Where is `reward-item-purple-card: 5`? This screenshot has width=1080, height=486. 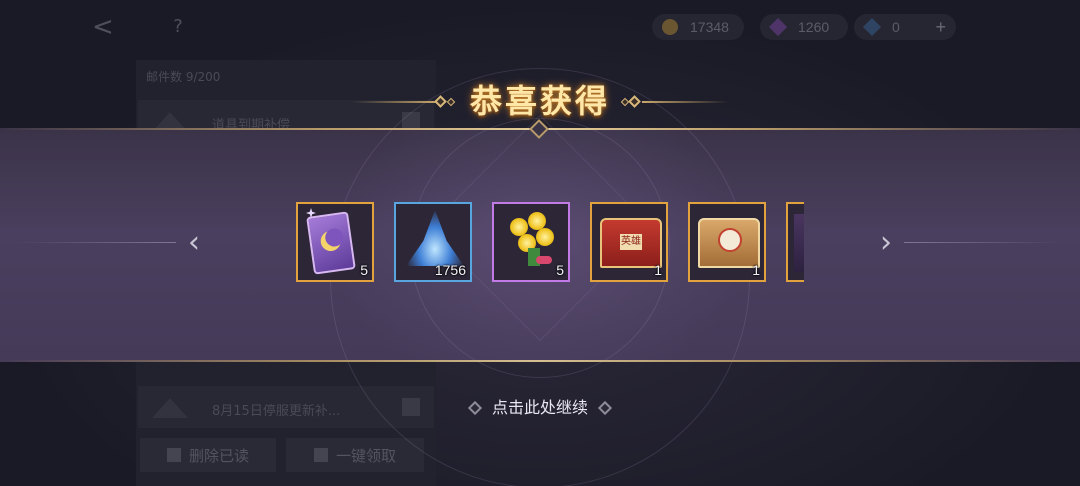
reward-item-purple-card: 5 is located at coordinates (335, 242).